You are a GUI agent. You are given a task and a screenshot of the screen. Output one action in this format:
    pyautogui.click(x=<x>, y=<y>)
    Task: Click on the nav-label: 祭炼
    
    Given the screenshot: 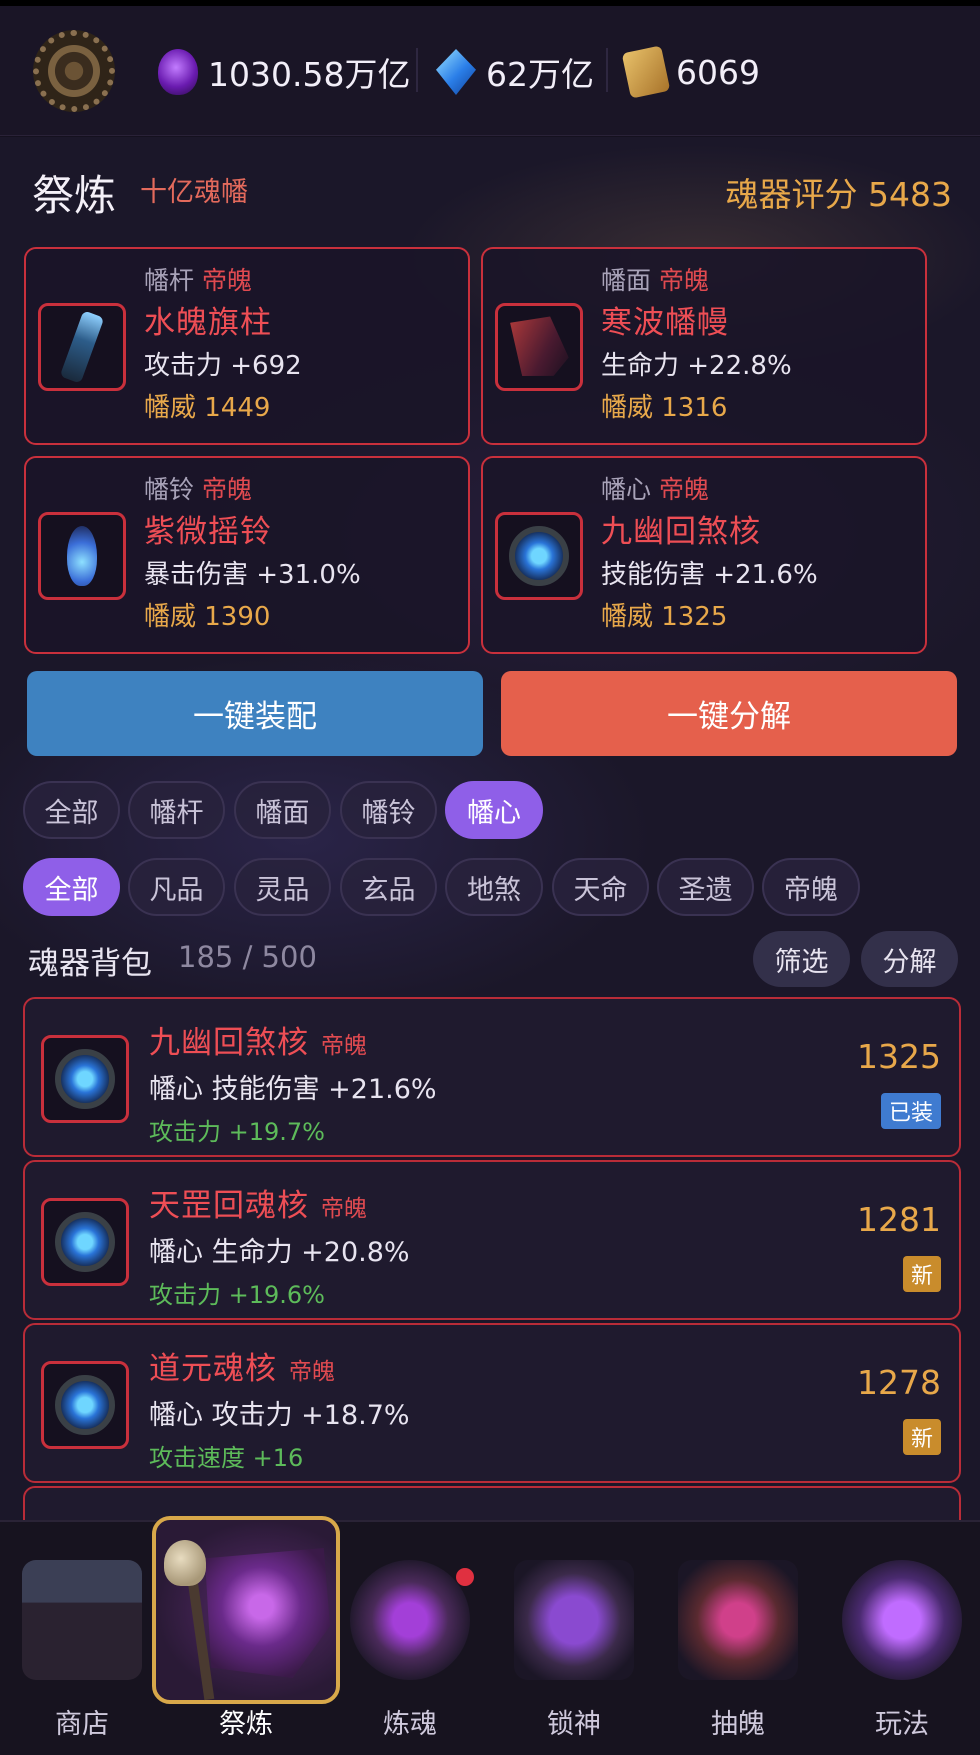 What is the action you would take?
    pyautogui.click(x=246, y=1724)
    